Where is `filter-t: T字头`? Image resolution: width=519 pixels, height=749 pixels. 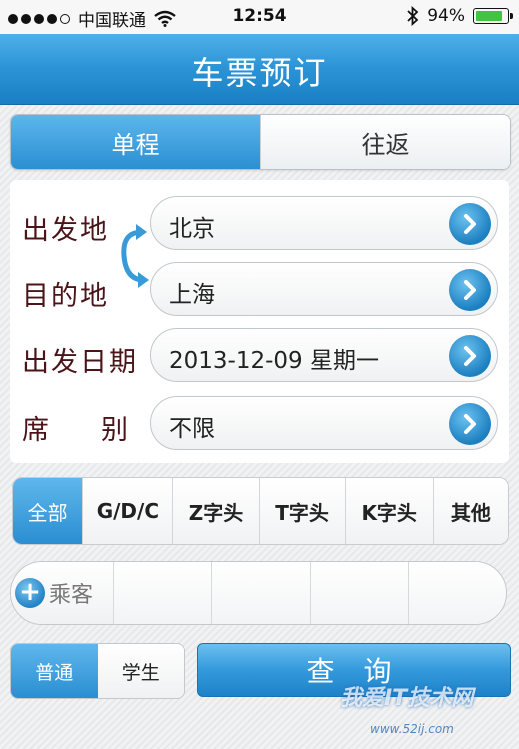
filter-t: T字头 is located at coordinates (301, 511).